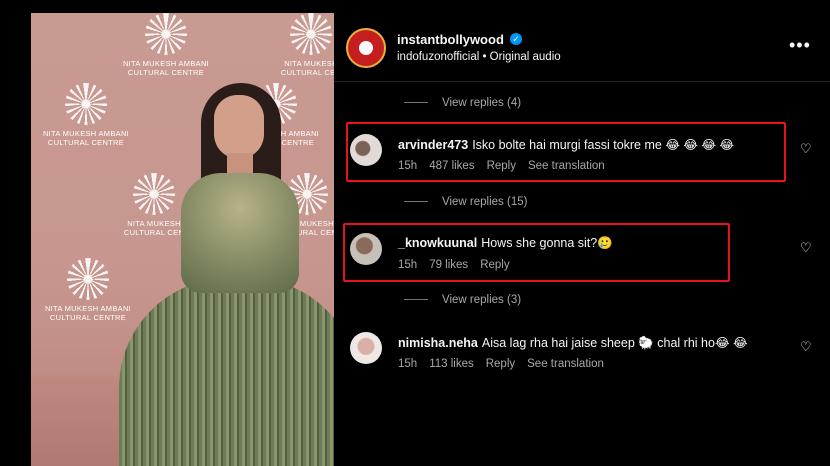  What do you see at coordinates (479, 57) in the screenshot?
I see `audio-credit: indofuzonofficial • Original audio` at bounding box center [479, 57].